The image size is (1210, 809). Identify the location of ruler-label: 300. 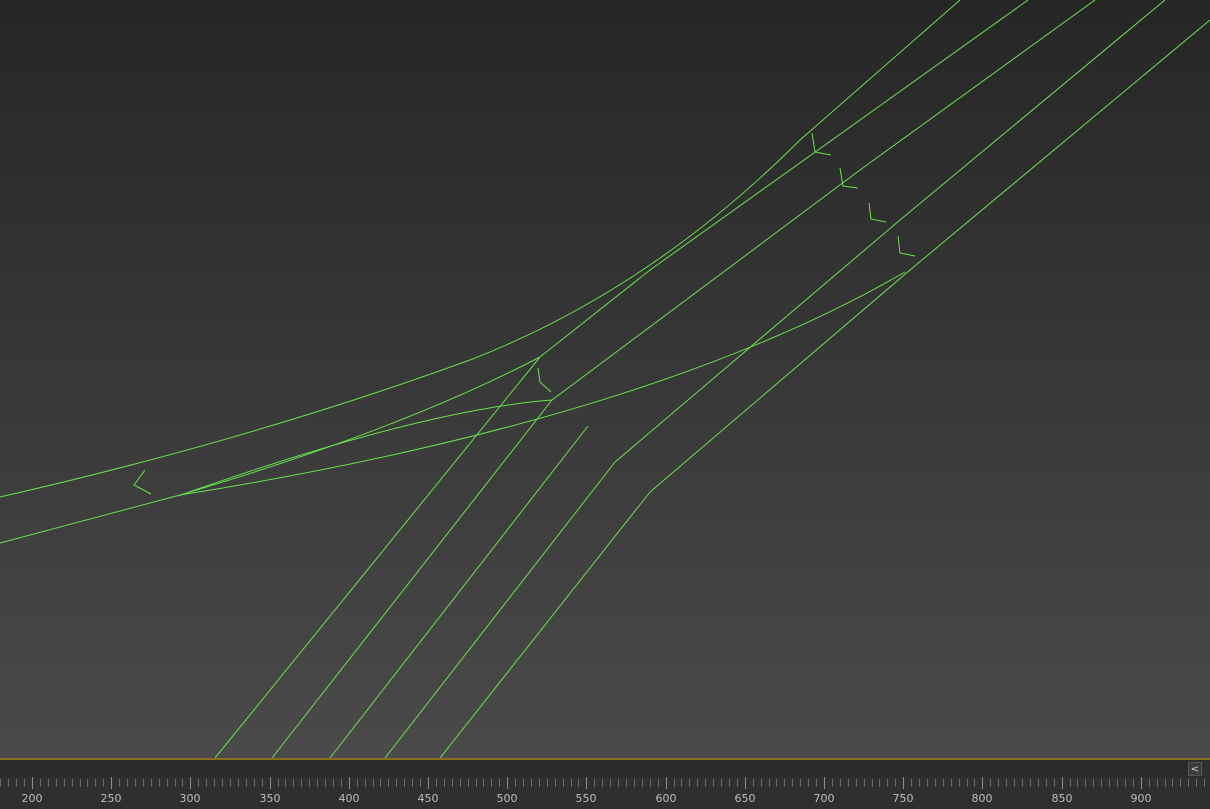
(190, 798).